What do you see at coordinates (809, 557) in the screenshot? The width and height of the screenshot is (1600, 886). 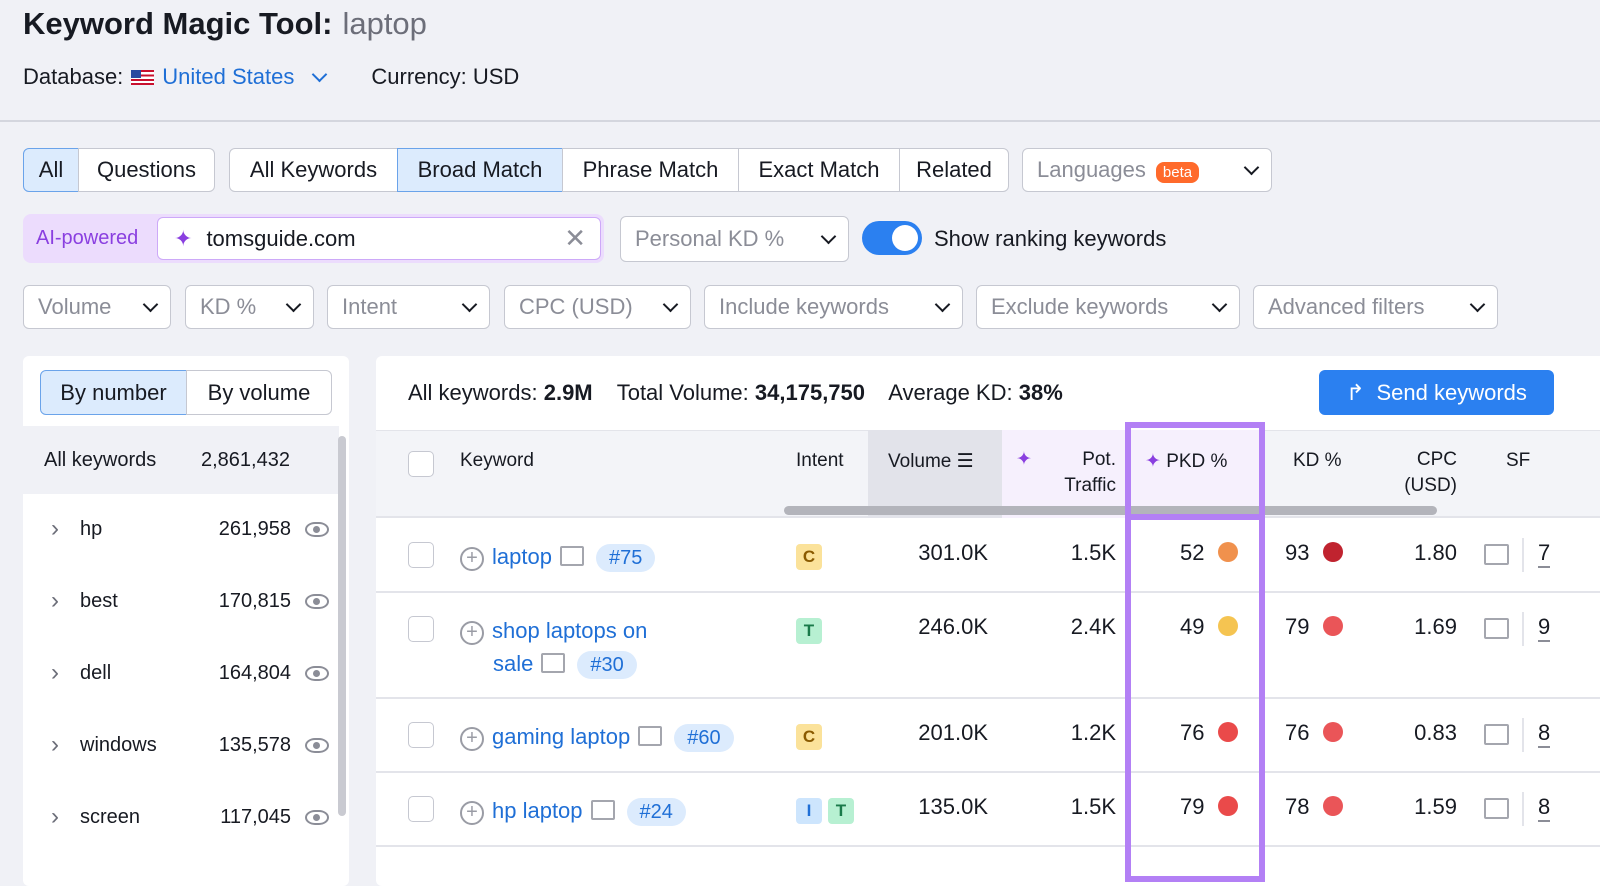 I see `intent-badge-C: C` at bounding box center [809, 557].